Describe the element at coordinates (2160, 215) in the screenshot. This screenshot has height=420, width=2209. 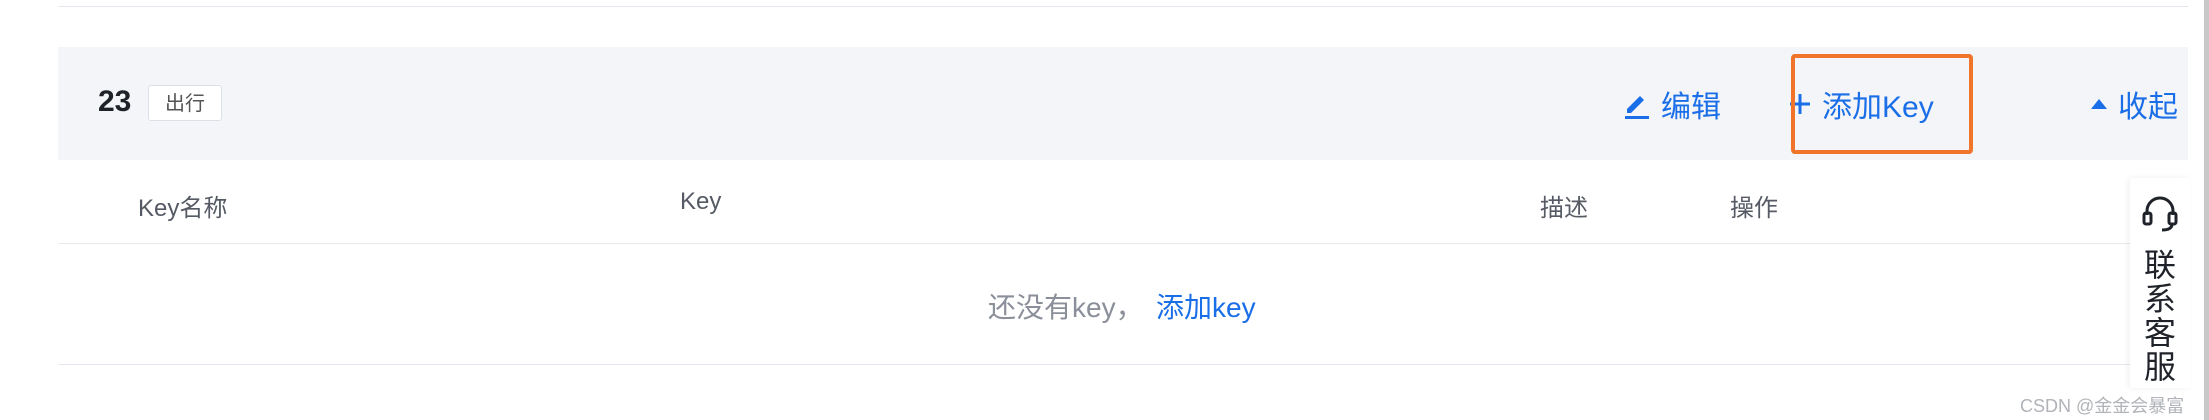
I see `headset-icon` at that location.